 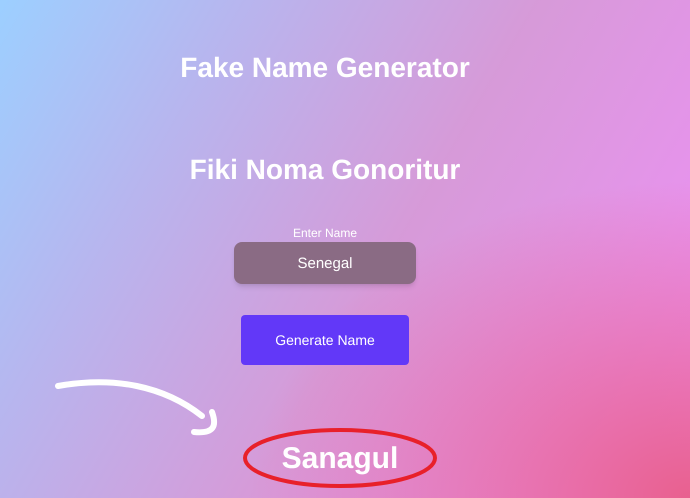 What do you see at coordinates (340, 458) in the screenshot?
I see `result-name: Sanagul` at bounding box center [340, 458].